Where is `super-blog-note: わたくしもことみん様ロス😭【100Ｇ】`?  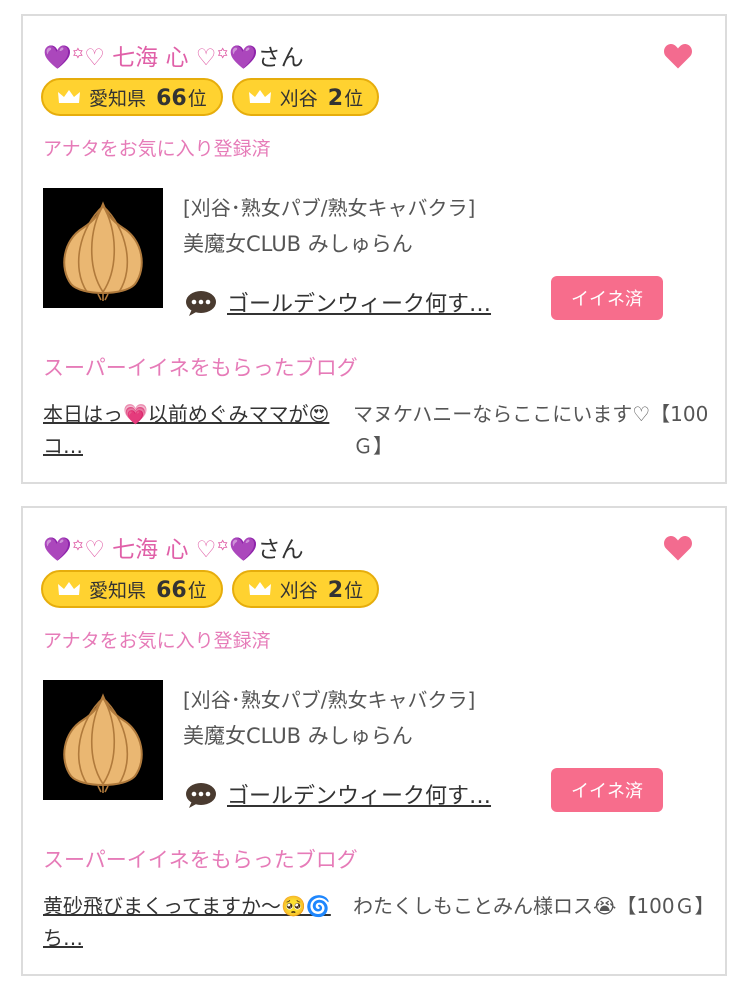
super-blog-note: わたくしもことみん様ロス😭【100Ｇ】 is located at coordinates (534, 906).